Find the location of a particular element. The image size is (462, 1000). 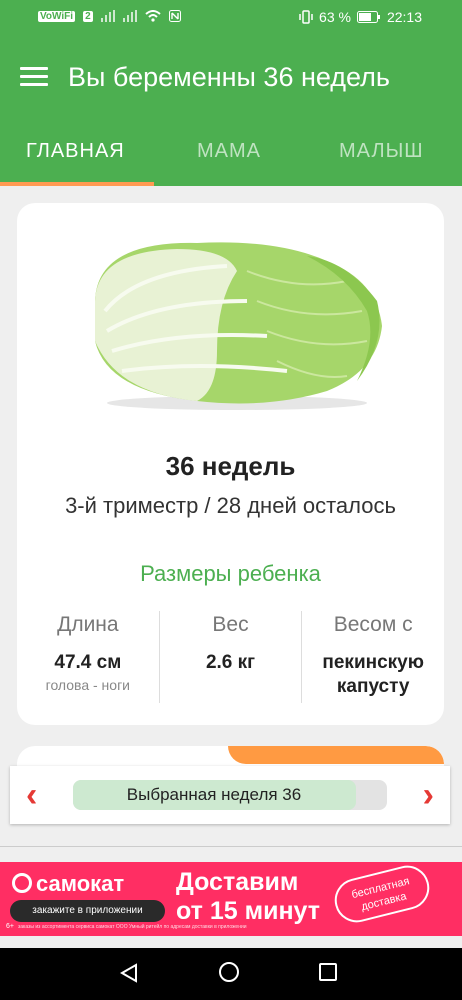

app-bar: Вы беременны 36 недель is located at coordinates (231, 80).